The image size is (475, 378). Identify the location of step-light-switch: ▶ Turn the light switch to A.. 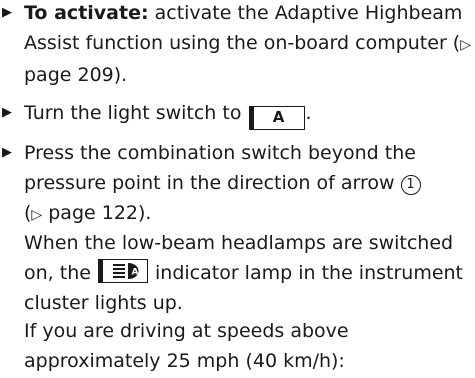
(237, 114).